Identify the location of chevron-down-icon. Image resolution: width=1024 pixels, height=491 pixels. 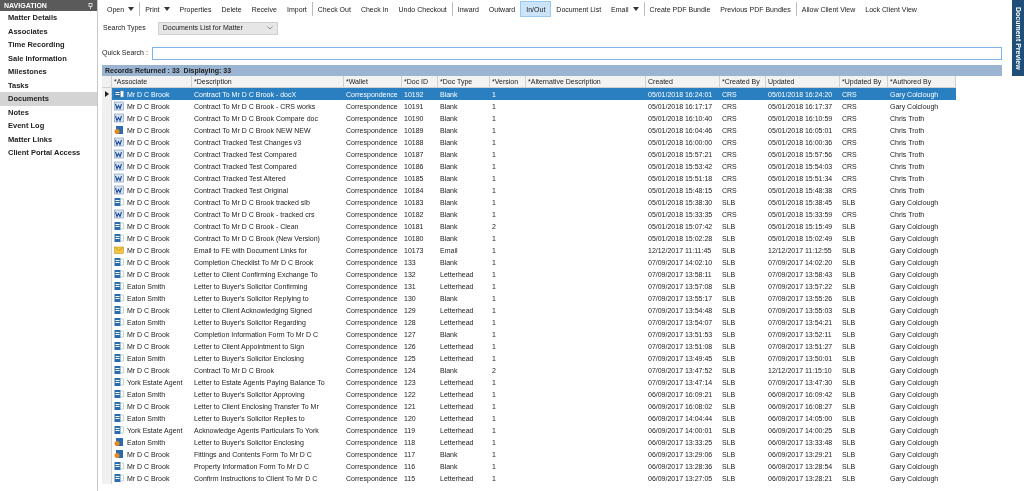
(269, 28).